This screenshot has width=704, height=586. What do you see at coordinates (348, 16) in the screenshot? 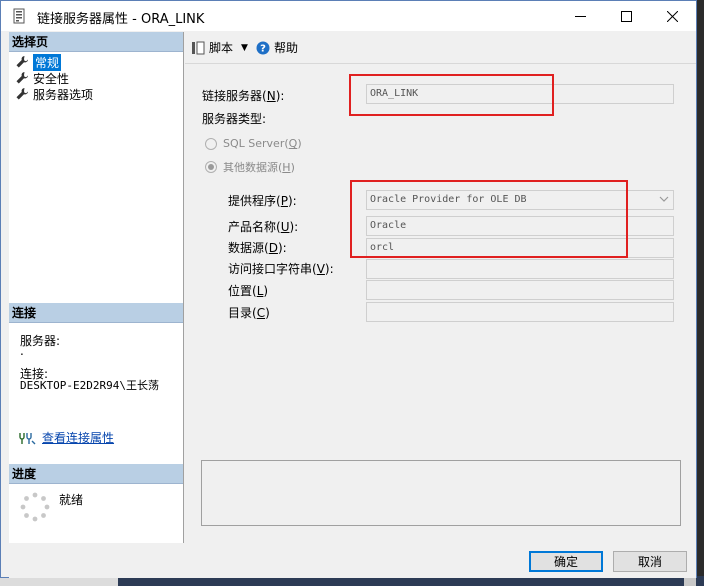
I see `title-bar: 链接服务器属性 - ORA_LINK` at bounding box center [348, 16].